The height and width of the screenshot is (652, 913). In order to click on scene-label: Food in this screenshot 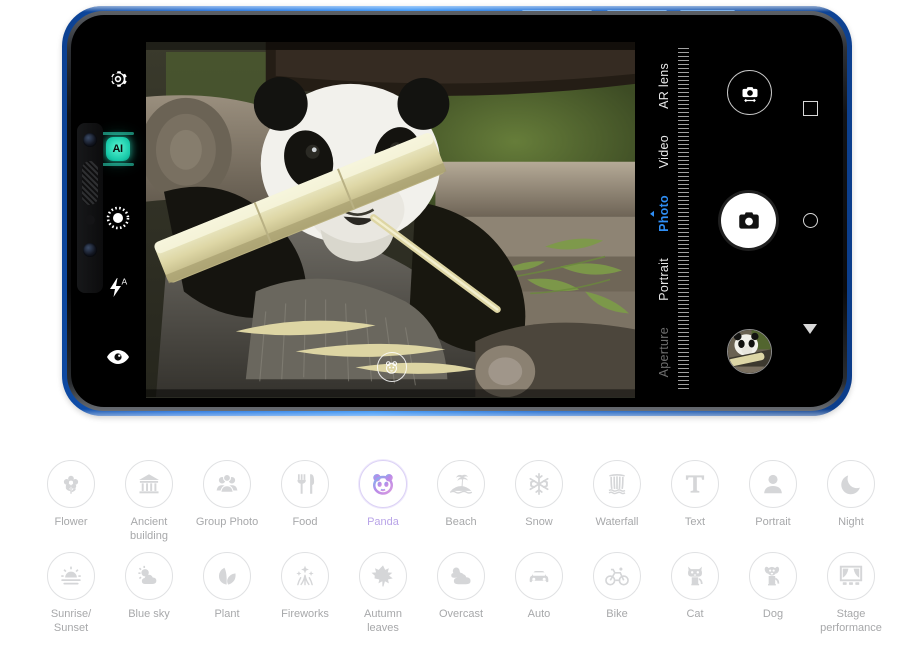, I will do `click(305, 522)`.